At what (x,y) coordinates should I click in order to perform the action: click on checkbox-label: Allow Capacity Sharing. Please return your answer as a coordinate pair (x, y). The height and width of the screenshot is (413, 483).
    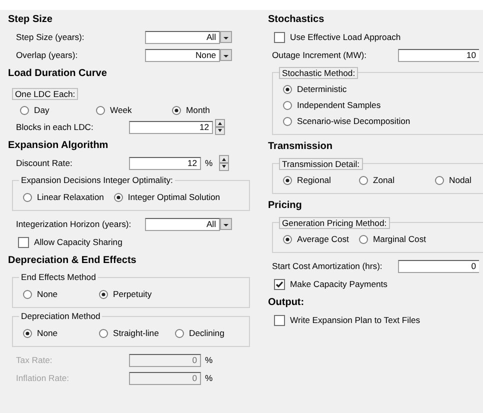
    Looking at the image, I should click on (78, 242).